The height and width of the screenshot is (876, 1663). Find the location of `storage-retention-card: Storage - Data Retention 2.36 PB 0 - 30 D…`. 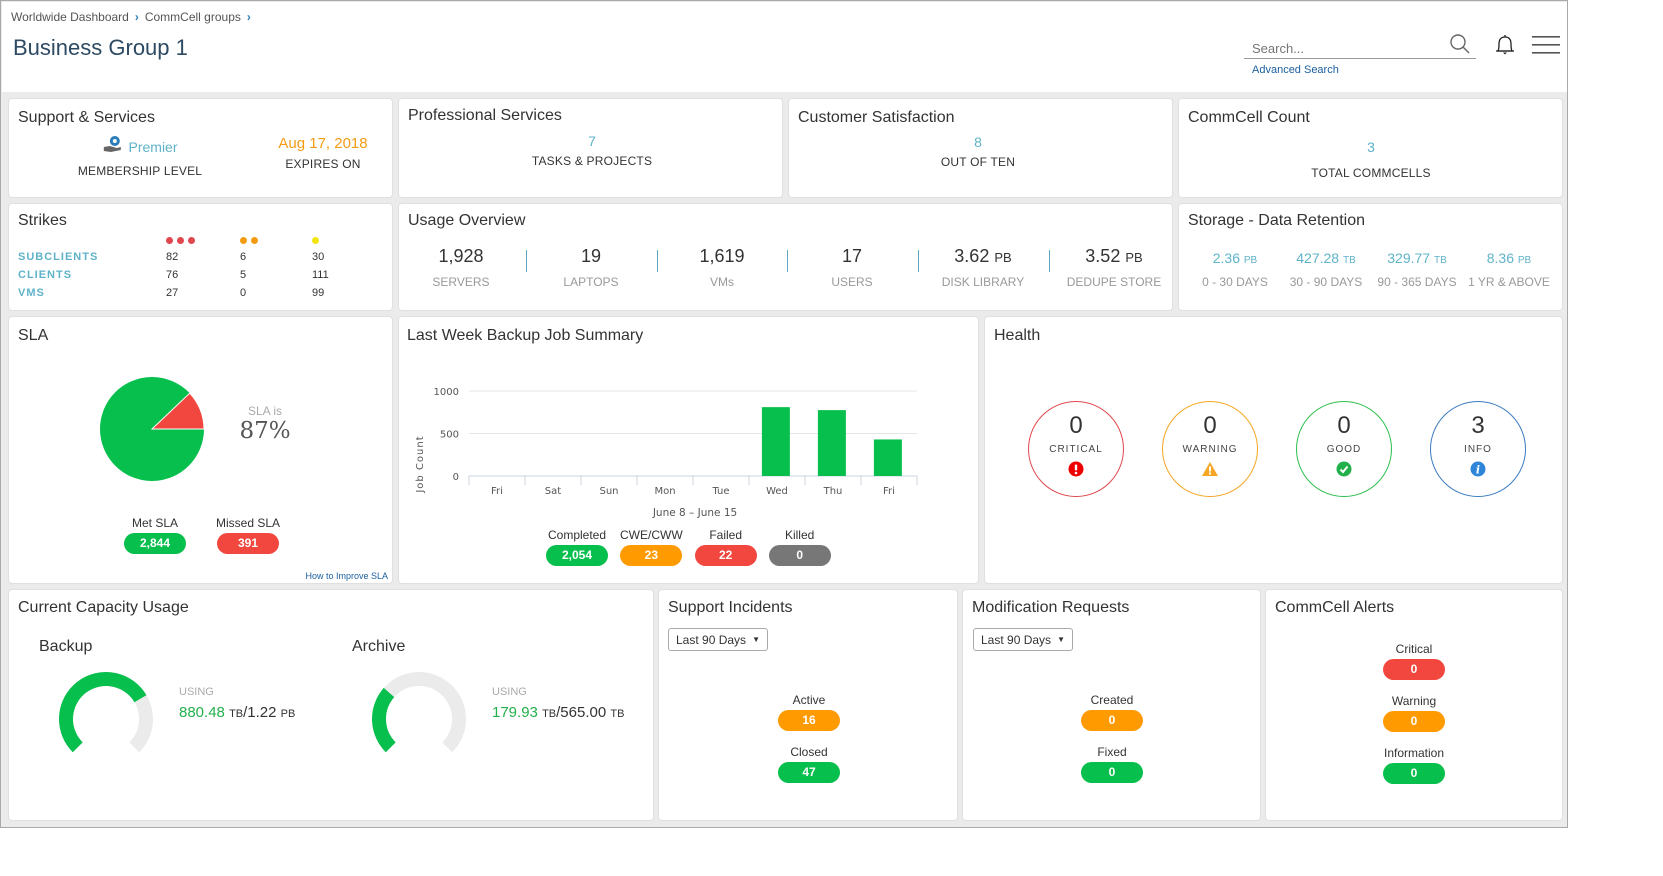

storage-retention-card: Storage - Data Retention 2.36 PB 0 - 30 D… is located at coordinates (1370, 257).